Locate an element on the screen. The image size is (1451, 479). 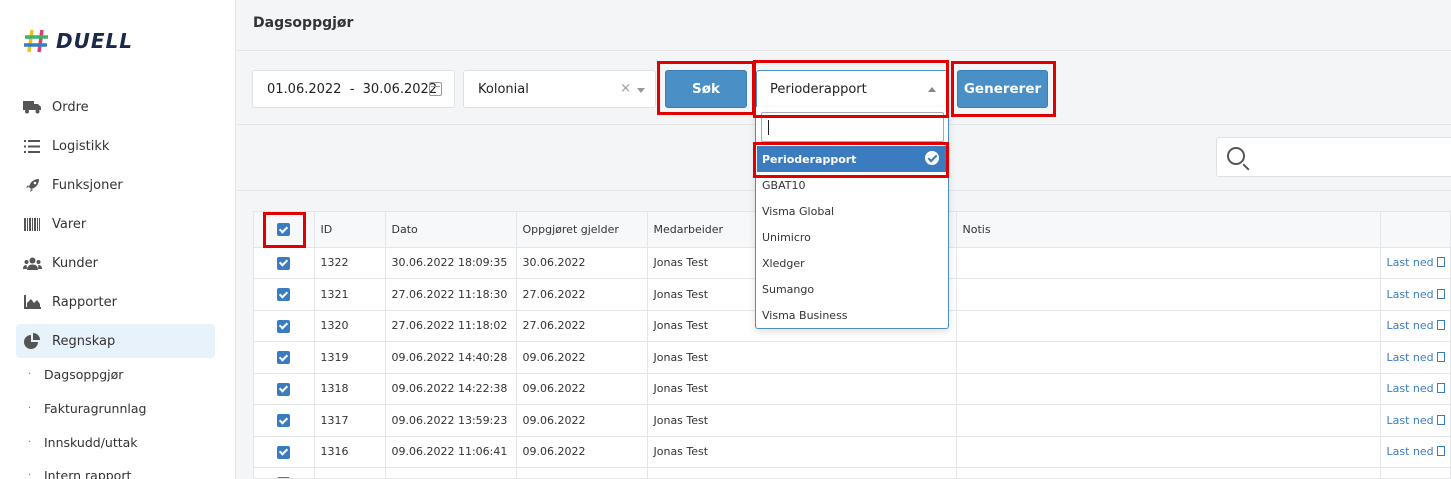
cell-dato: 09.06.2022 11:06:41 is located at coordinates (451, 452).